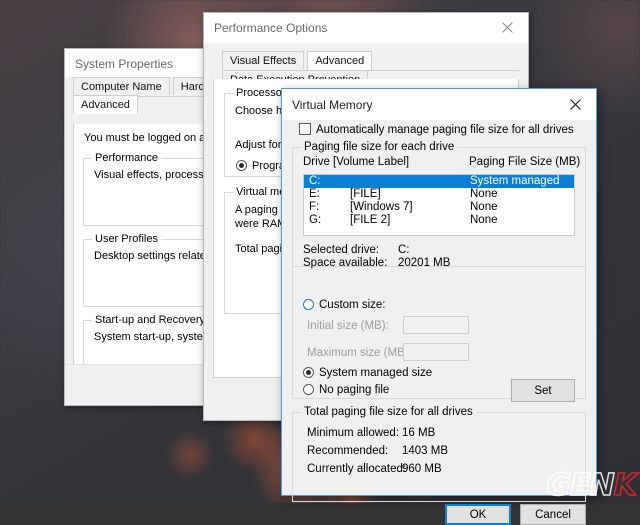 This screenshot has width=640, height=525. I want to click on initial-size-label: Initial size (MB):, so click(348, 326).